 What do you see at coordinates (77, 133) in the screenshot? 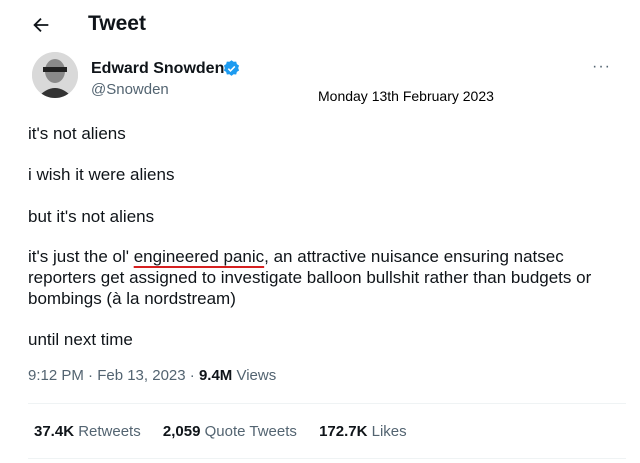
I see `tweet-paragraph-1: it's not aliens` at bounding box center [77, 133].